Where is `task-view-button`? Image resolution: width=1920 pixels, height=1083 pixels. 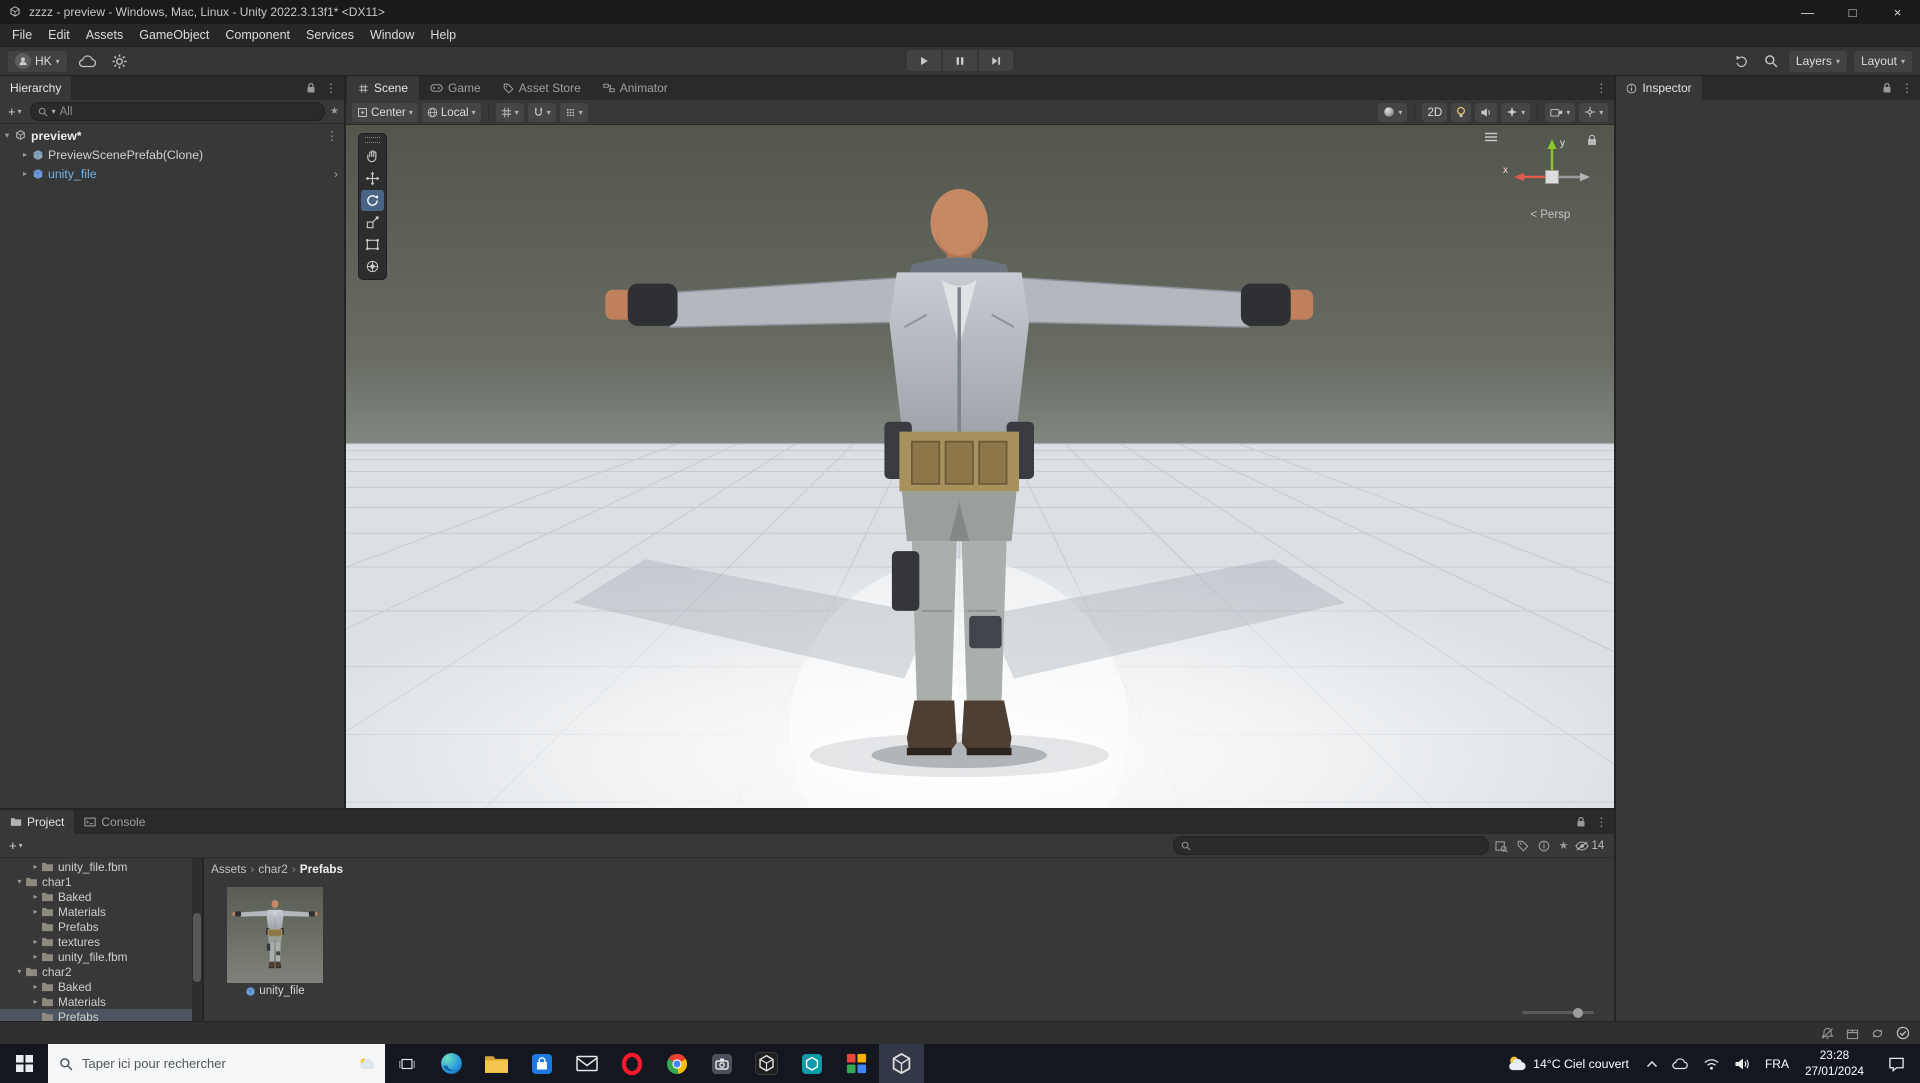 task-view-button is located at coordinates (407, 1063).